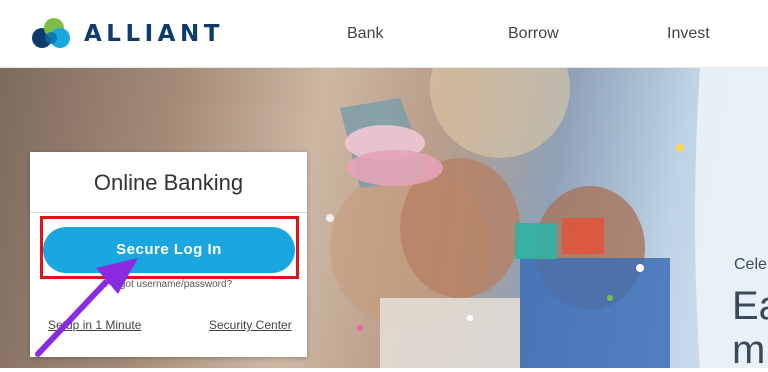 The height and width of the screenshot is (372, 768). I want to click on hero-title: Ea m, so click(750, 328).